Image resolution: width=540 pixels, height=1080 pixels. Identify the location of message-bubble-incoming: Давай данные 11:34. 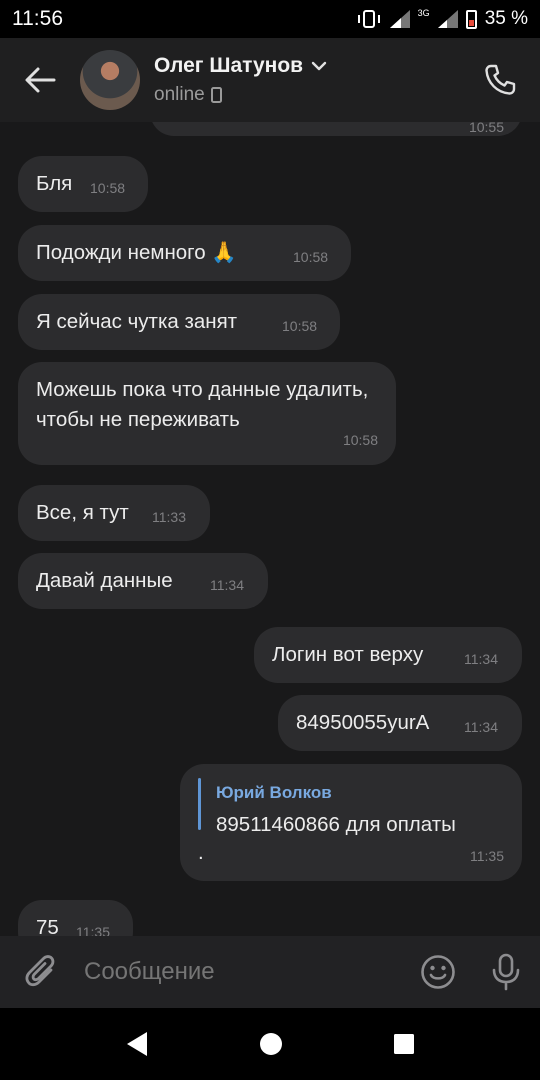
(143, 581).